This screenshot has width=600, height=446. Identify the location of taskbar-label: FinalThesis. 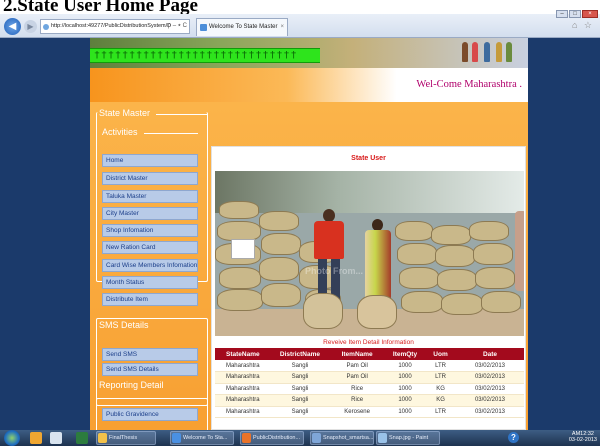
(123, 438).